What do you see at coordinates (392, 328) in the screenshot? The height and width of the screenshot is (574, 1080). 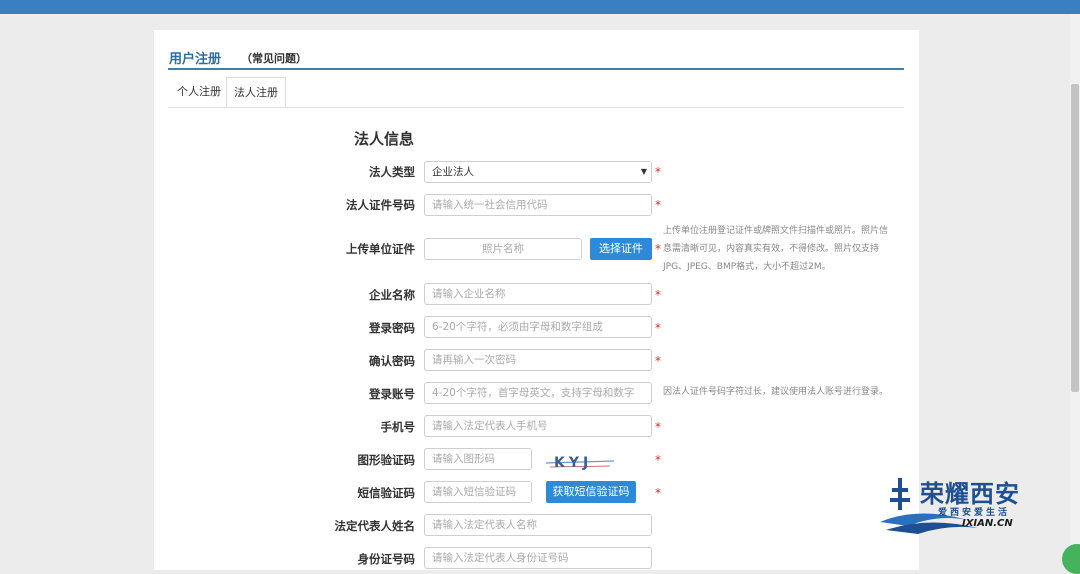 I see `password-label: 登录密码` at bounding box center [392, 328].